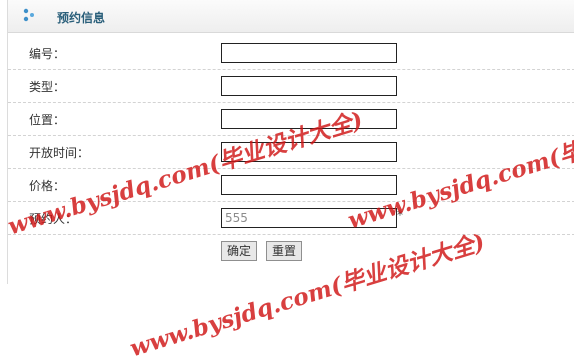 This screenshot has height=363, width=574. I want to click on location-input, so click(309, 119).